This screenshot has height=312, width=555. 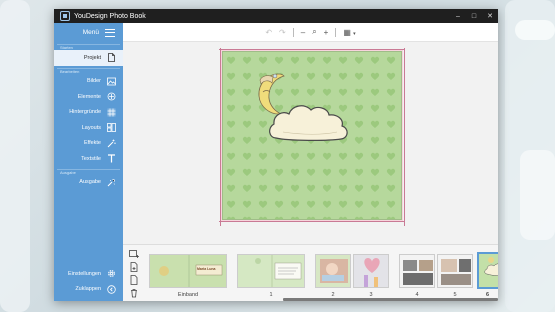 What do you see at coordinates (111, 81) in the screenshot?
I see `image-icon` at bounding box center [111, 81].